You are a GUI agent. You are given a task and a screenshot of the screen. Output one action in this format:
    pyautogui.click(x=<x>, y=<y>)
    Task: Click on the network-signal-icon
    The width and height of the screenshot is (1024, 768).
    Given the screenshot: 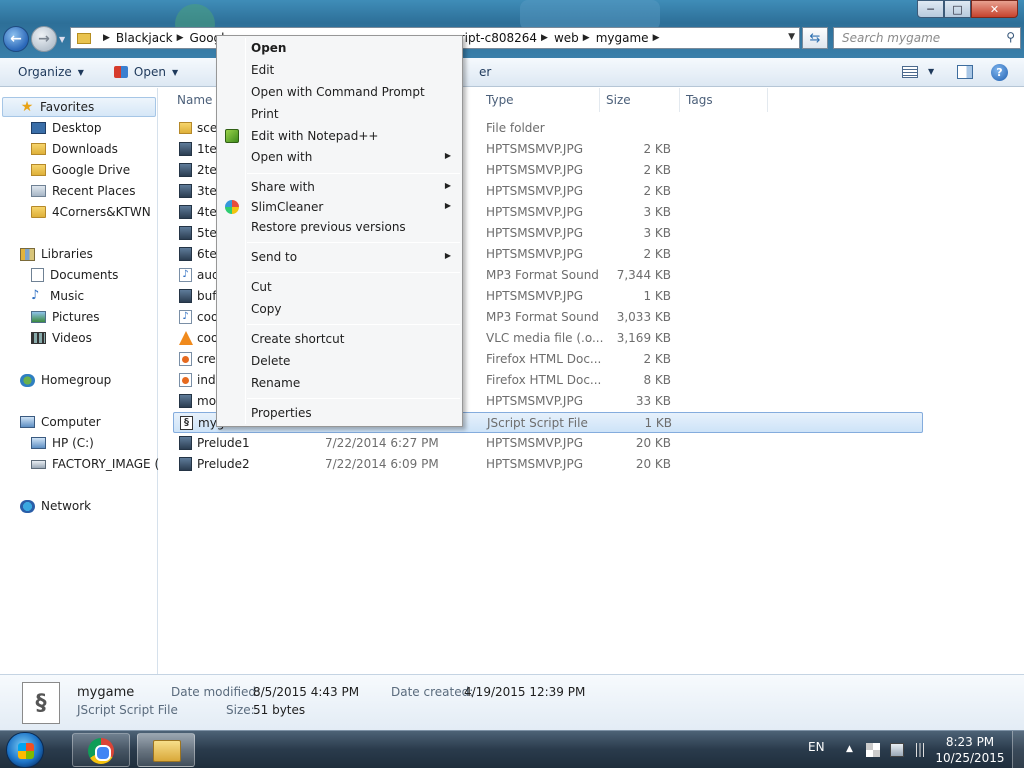 What is the action you would take?
    pyautogui.click(x=920, y=750)
    